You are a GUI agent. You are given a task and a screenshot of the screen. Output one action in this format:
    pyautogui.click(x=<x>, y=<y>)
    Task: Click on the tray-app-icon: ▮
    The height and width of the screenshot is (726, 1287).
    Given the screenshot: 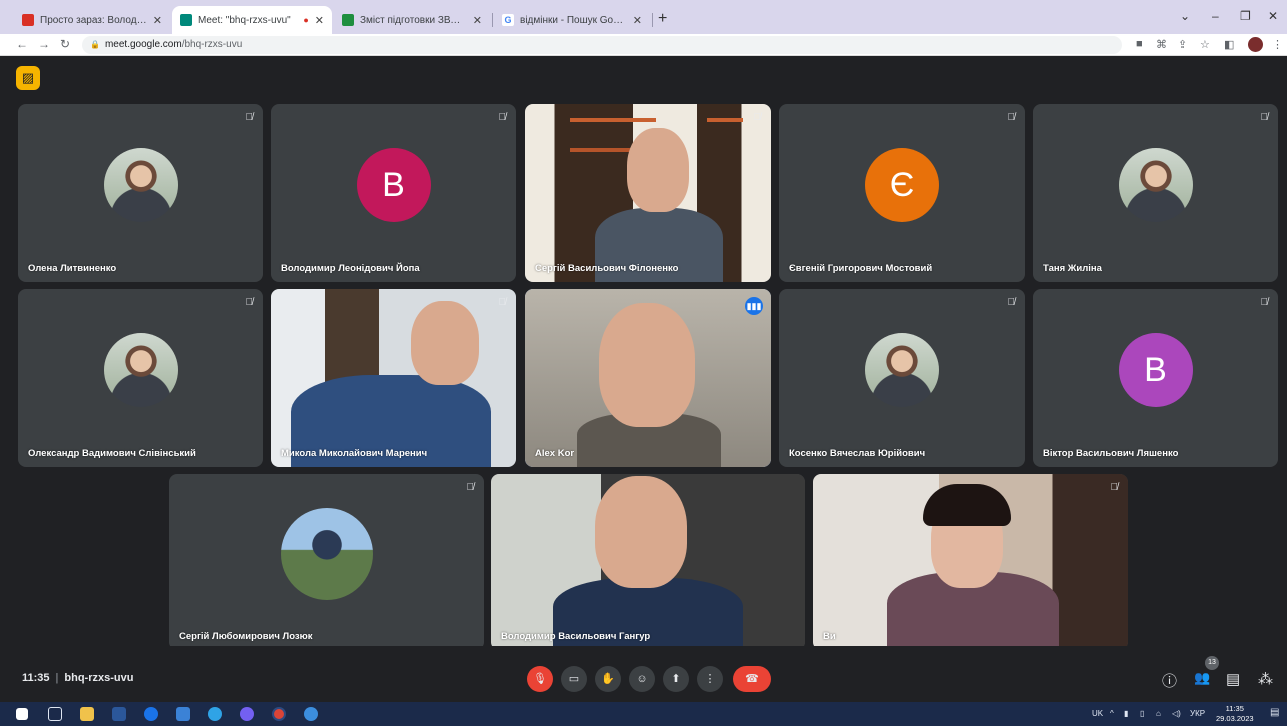 What is the action you would take?
    pyautogui.click(x=1126, y=713)
    